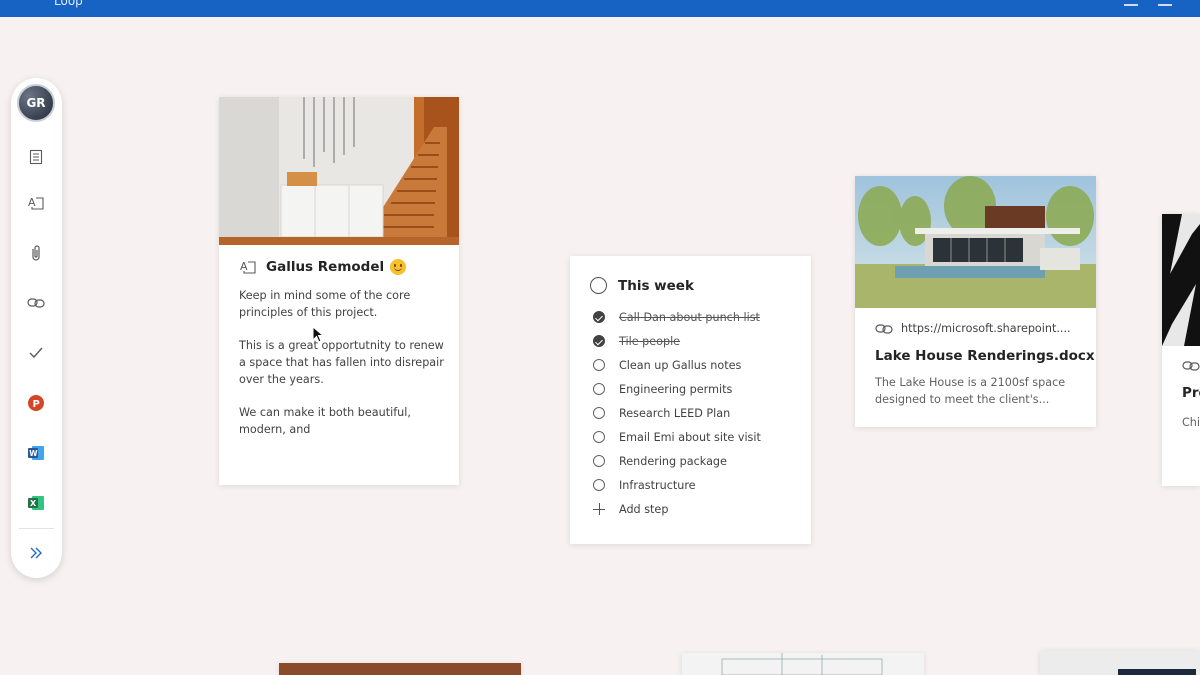 The width and height of the screenshot is (1200, 675). Describe the element at coordinates (318, 334) in the screenshot. I see `mouse-cursor-icon` at that location.